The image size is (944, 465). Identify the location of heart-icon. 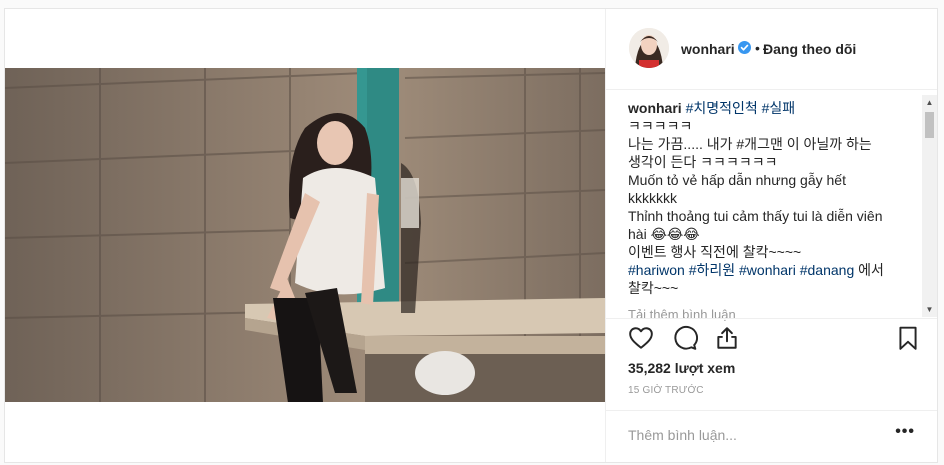
(641, 338).